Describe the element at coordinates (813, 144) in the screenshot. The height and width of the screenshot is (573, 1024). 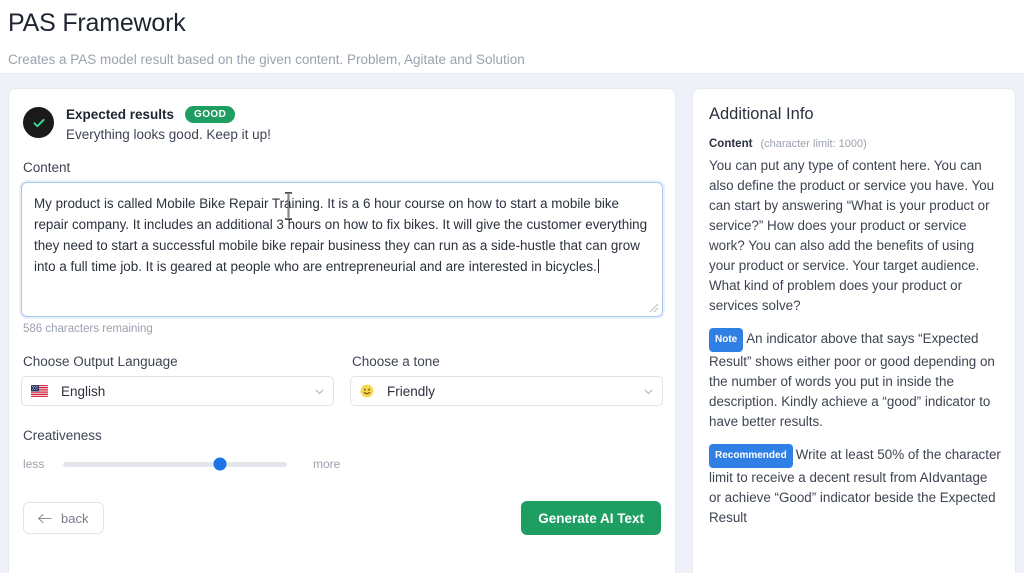
I see `content-character-limit: (character limit: 1000)` at that location.